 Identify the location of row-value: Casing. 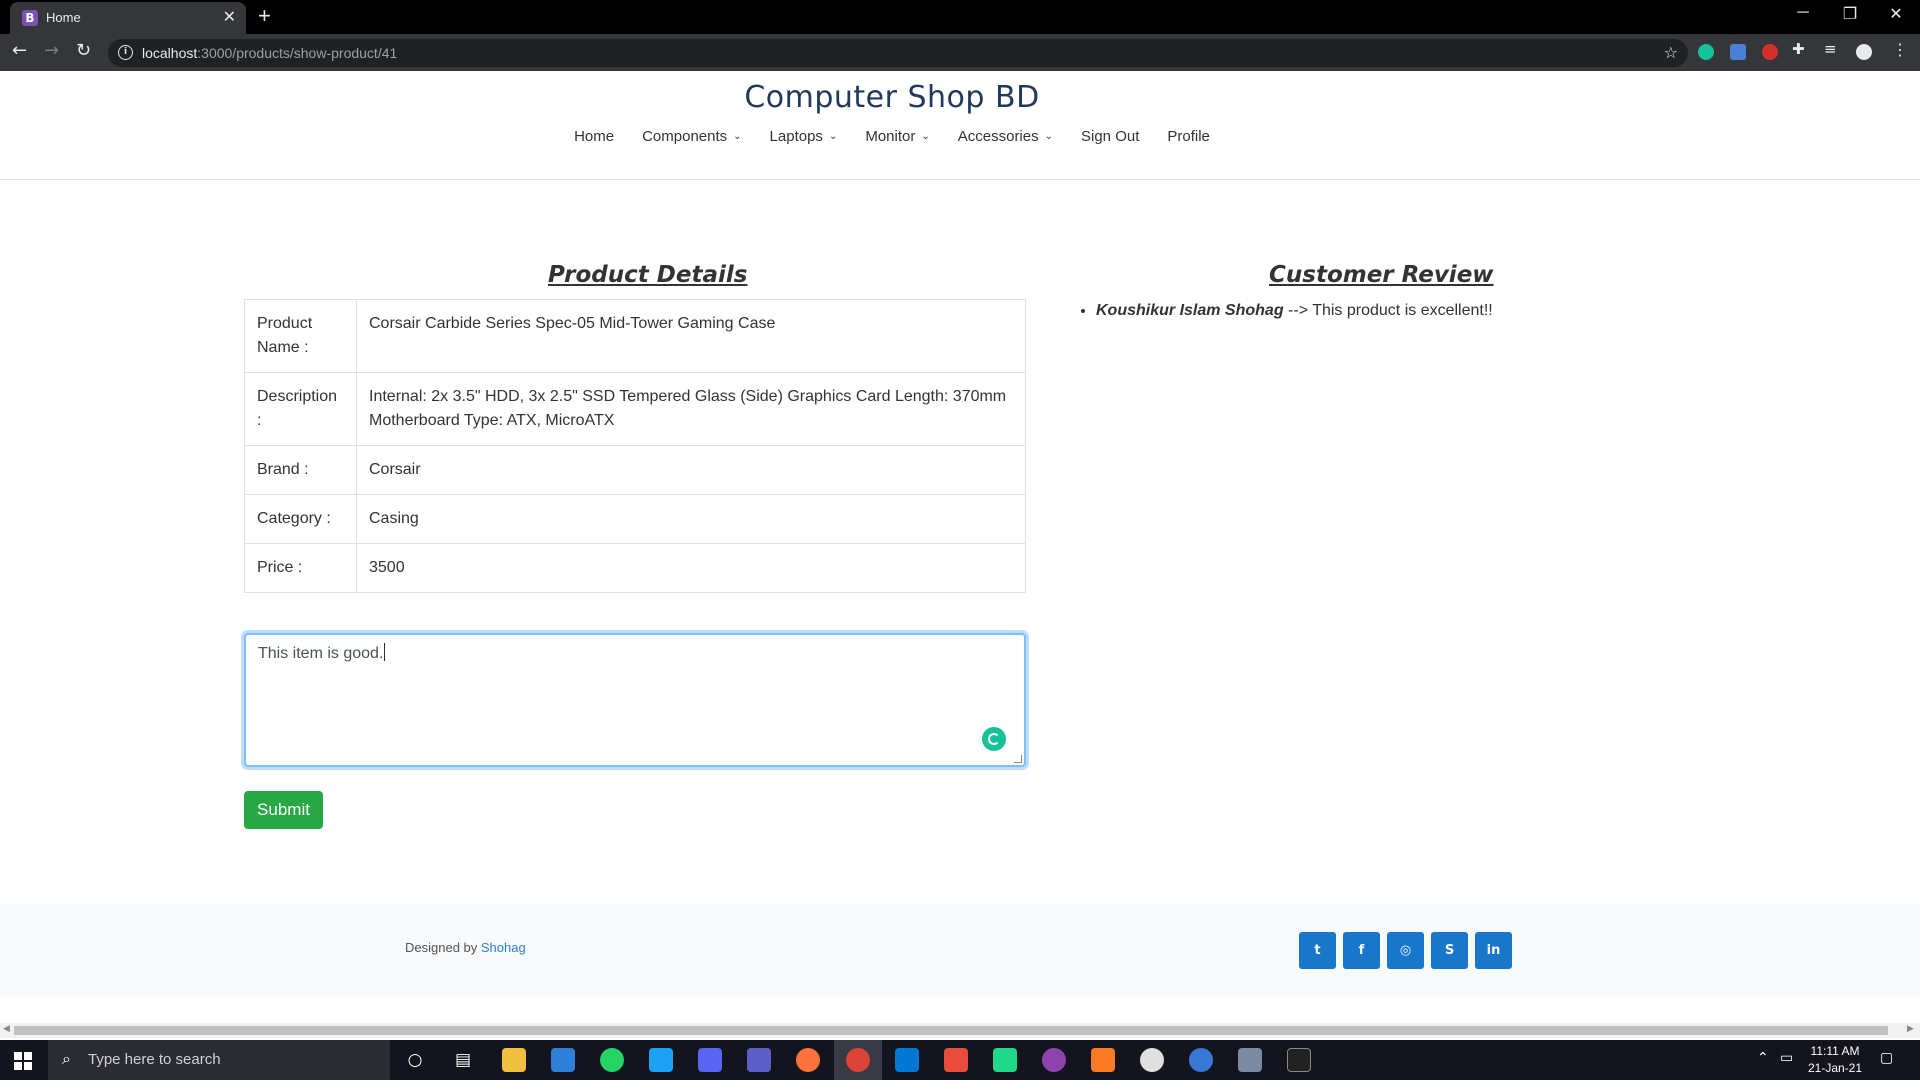
(691, 519).